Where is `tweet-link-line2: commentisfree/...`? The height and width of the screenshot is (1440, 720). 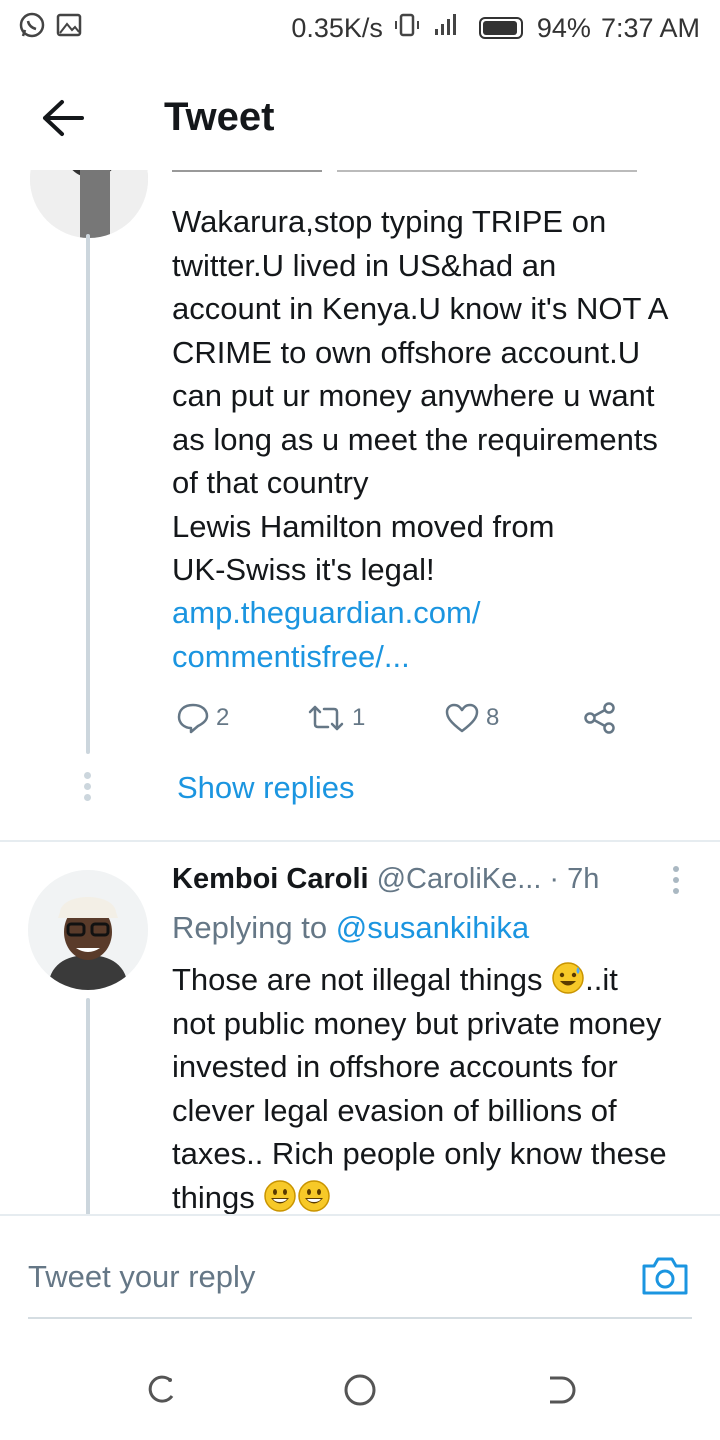
tweet-link-line2: commentisfree/... is located at coordinates (437, 657).